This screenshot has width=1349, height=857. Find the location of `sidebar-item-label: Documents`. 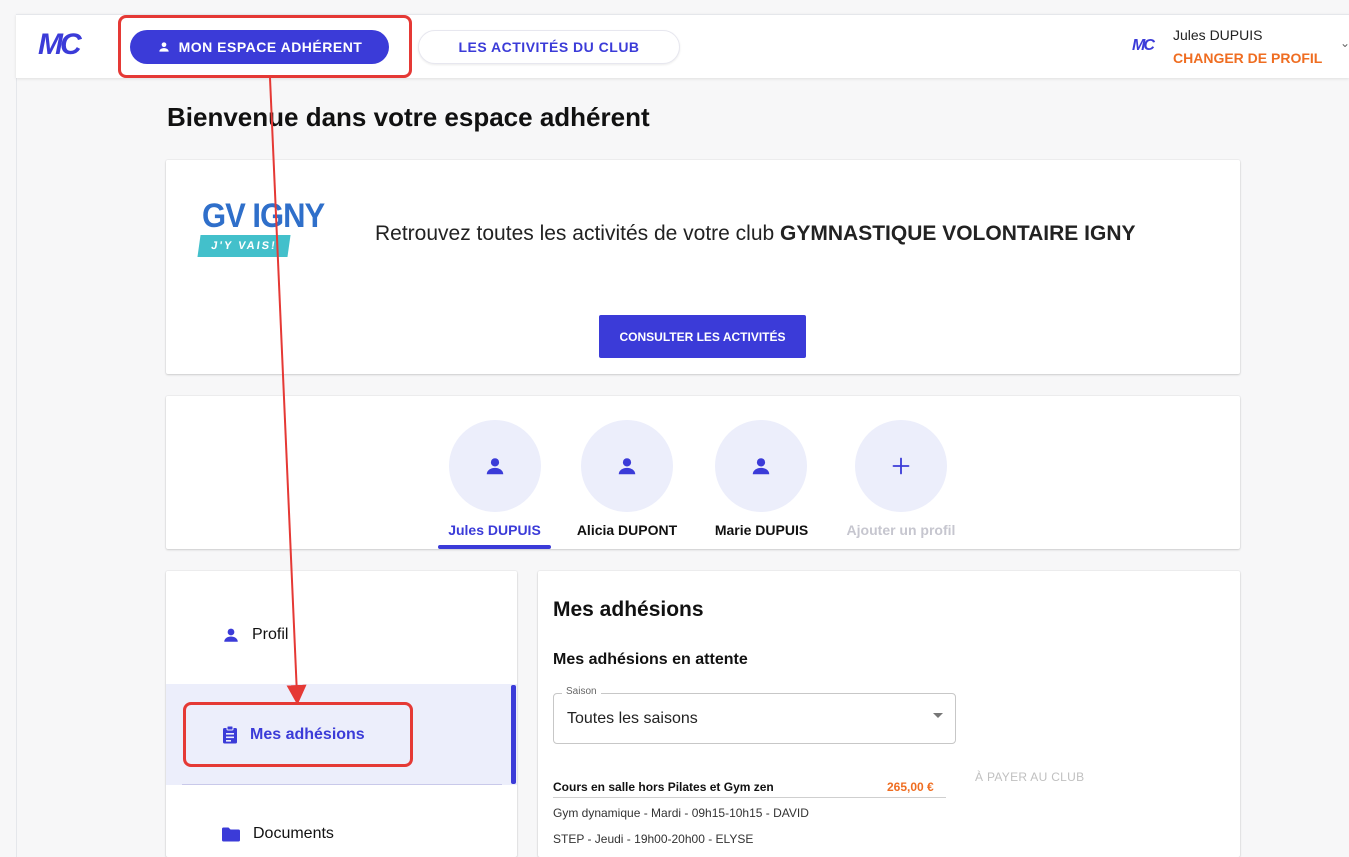

sidebar-item-label: Documents is located at coordinates (293, 833).